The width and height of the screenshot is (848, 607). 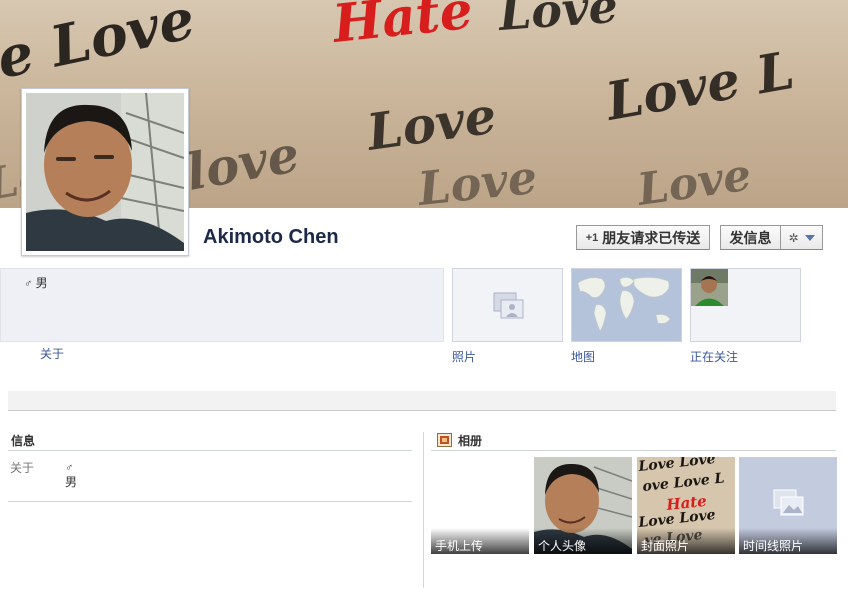 I want to click on friend-request-sent-button: +1 朋友请求已传送, so click(x=643, y=237).